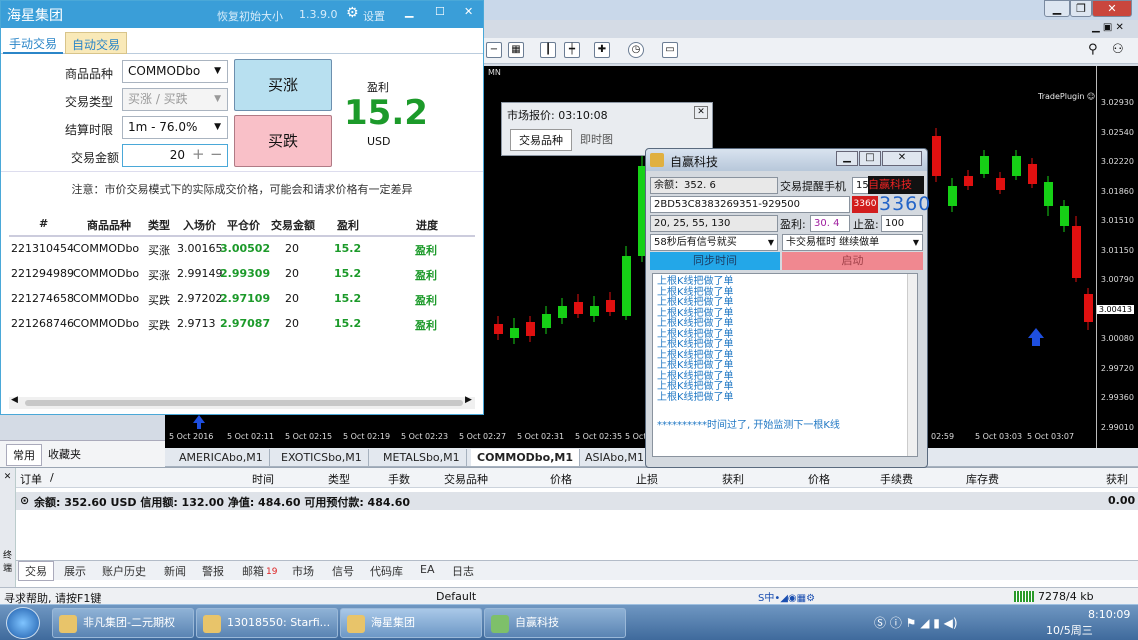 The height and width of the screenshot is (640, 1138). I want to click on minimize-button: ▁, so click(1057, 8).